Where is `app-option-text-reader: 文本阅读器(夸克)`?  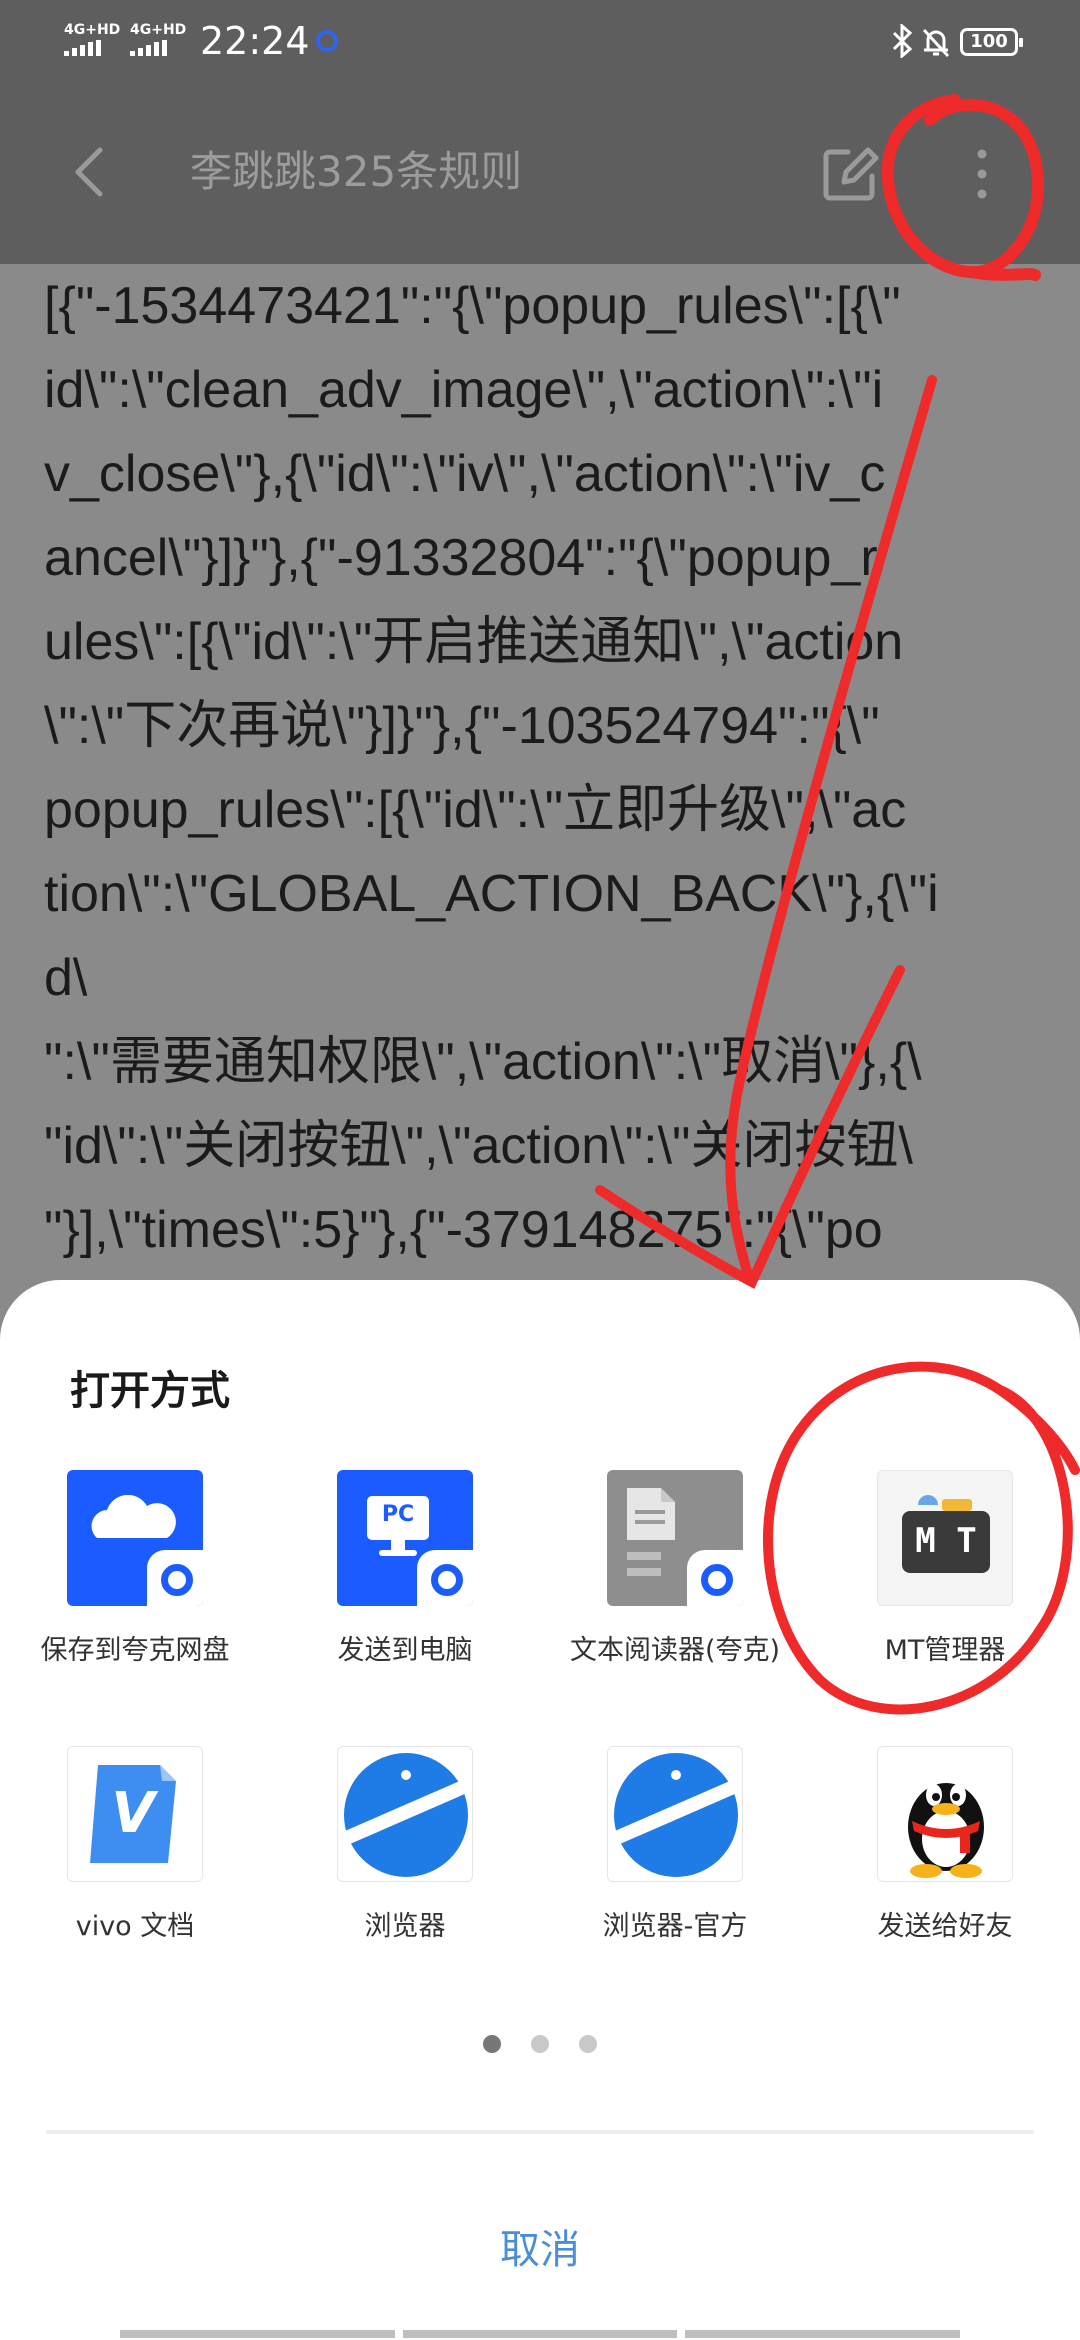
app-option-text-reader: 文本阅读器(夸克) is located at coordinates (675, 1569).